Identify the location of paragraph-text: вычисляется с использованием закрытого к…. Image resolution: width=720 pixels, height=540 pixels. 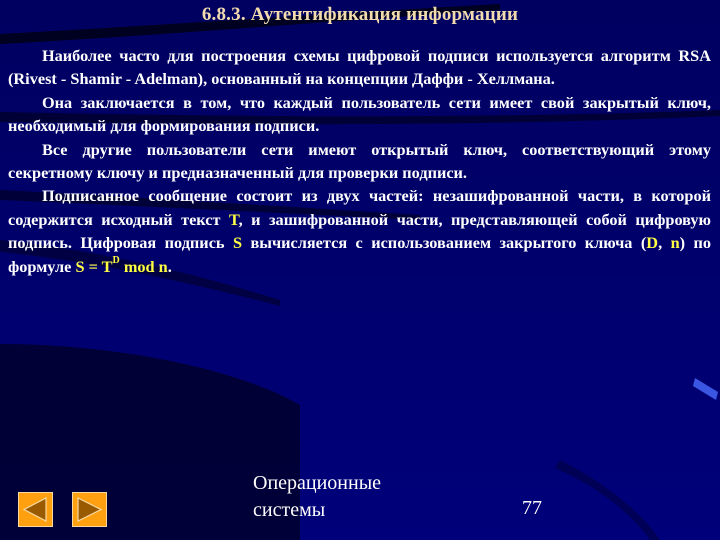
(444, 243).